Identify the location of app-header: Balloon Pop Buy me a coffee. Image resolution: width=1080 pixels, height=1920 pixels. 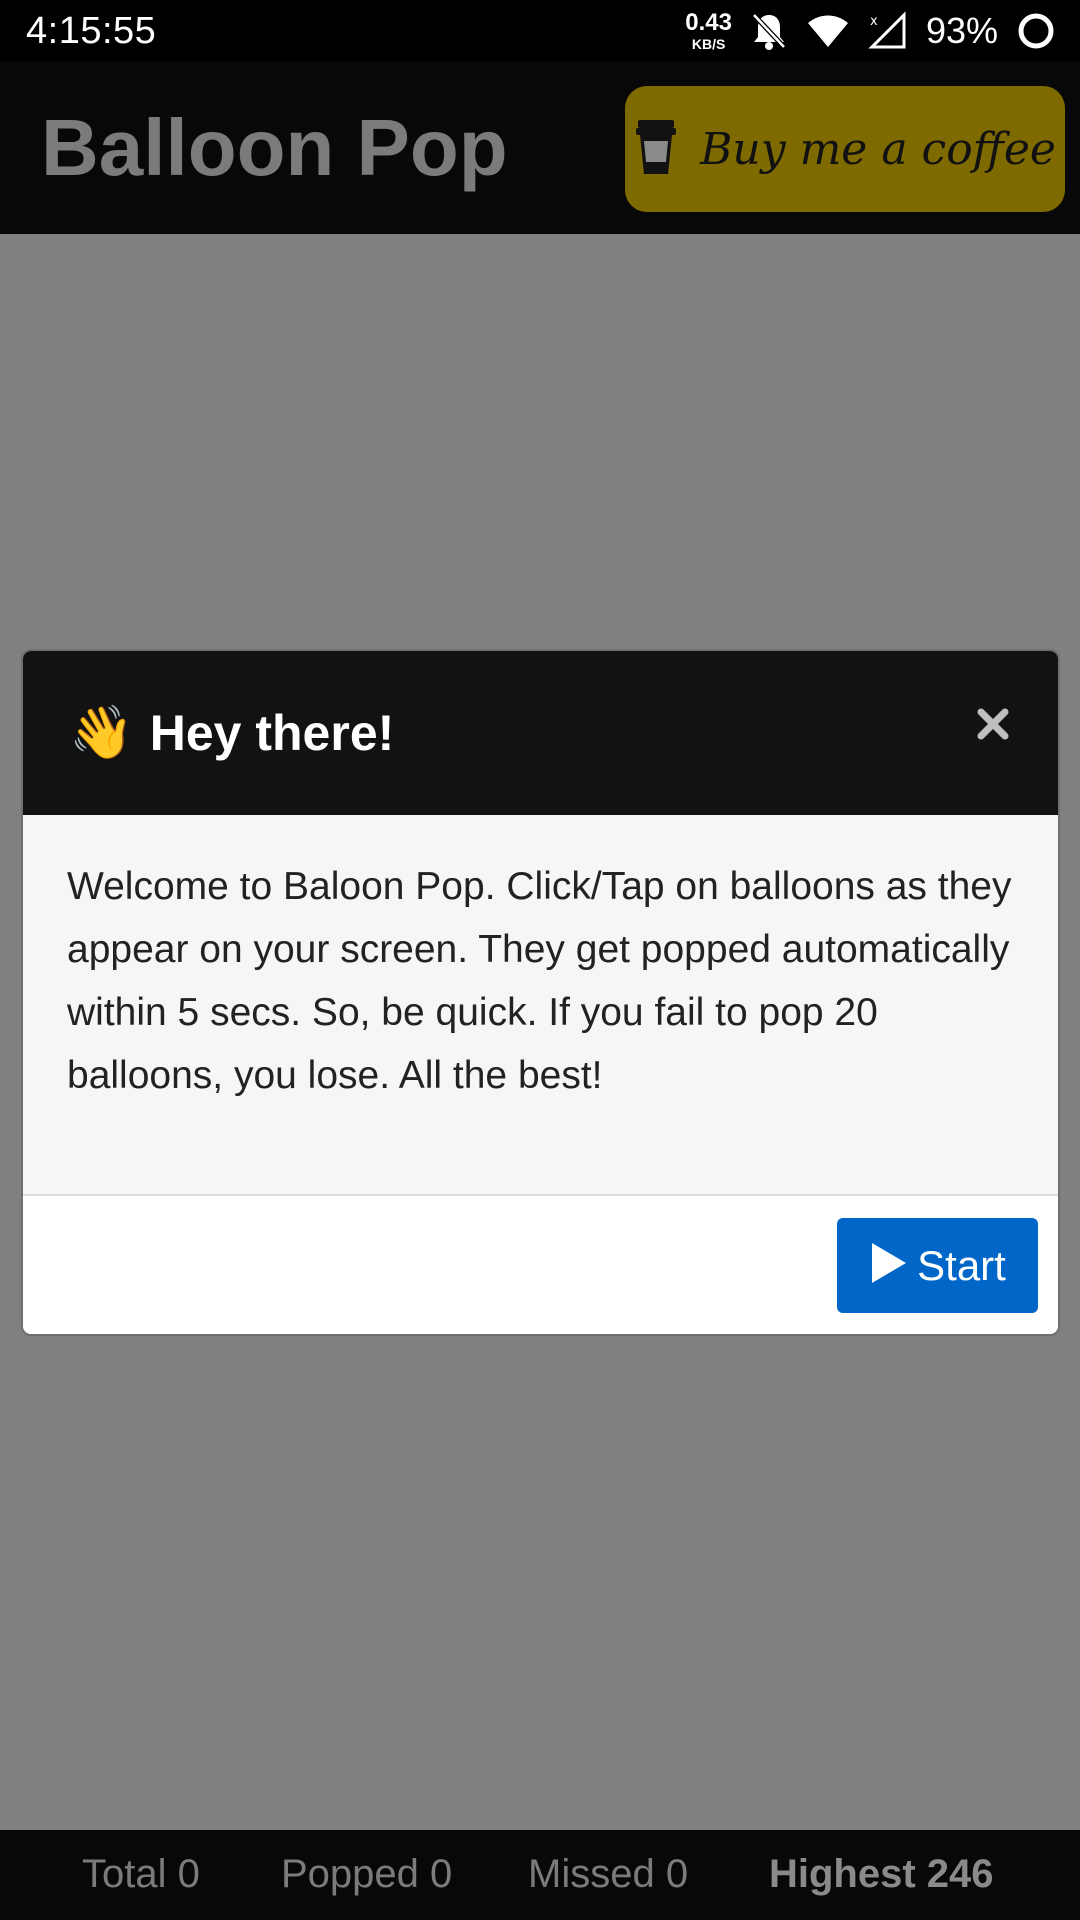
(540, 148).